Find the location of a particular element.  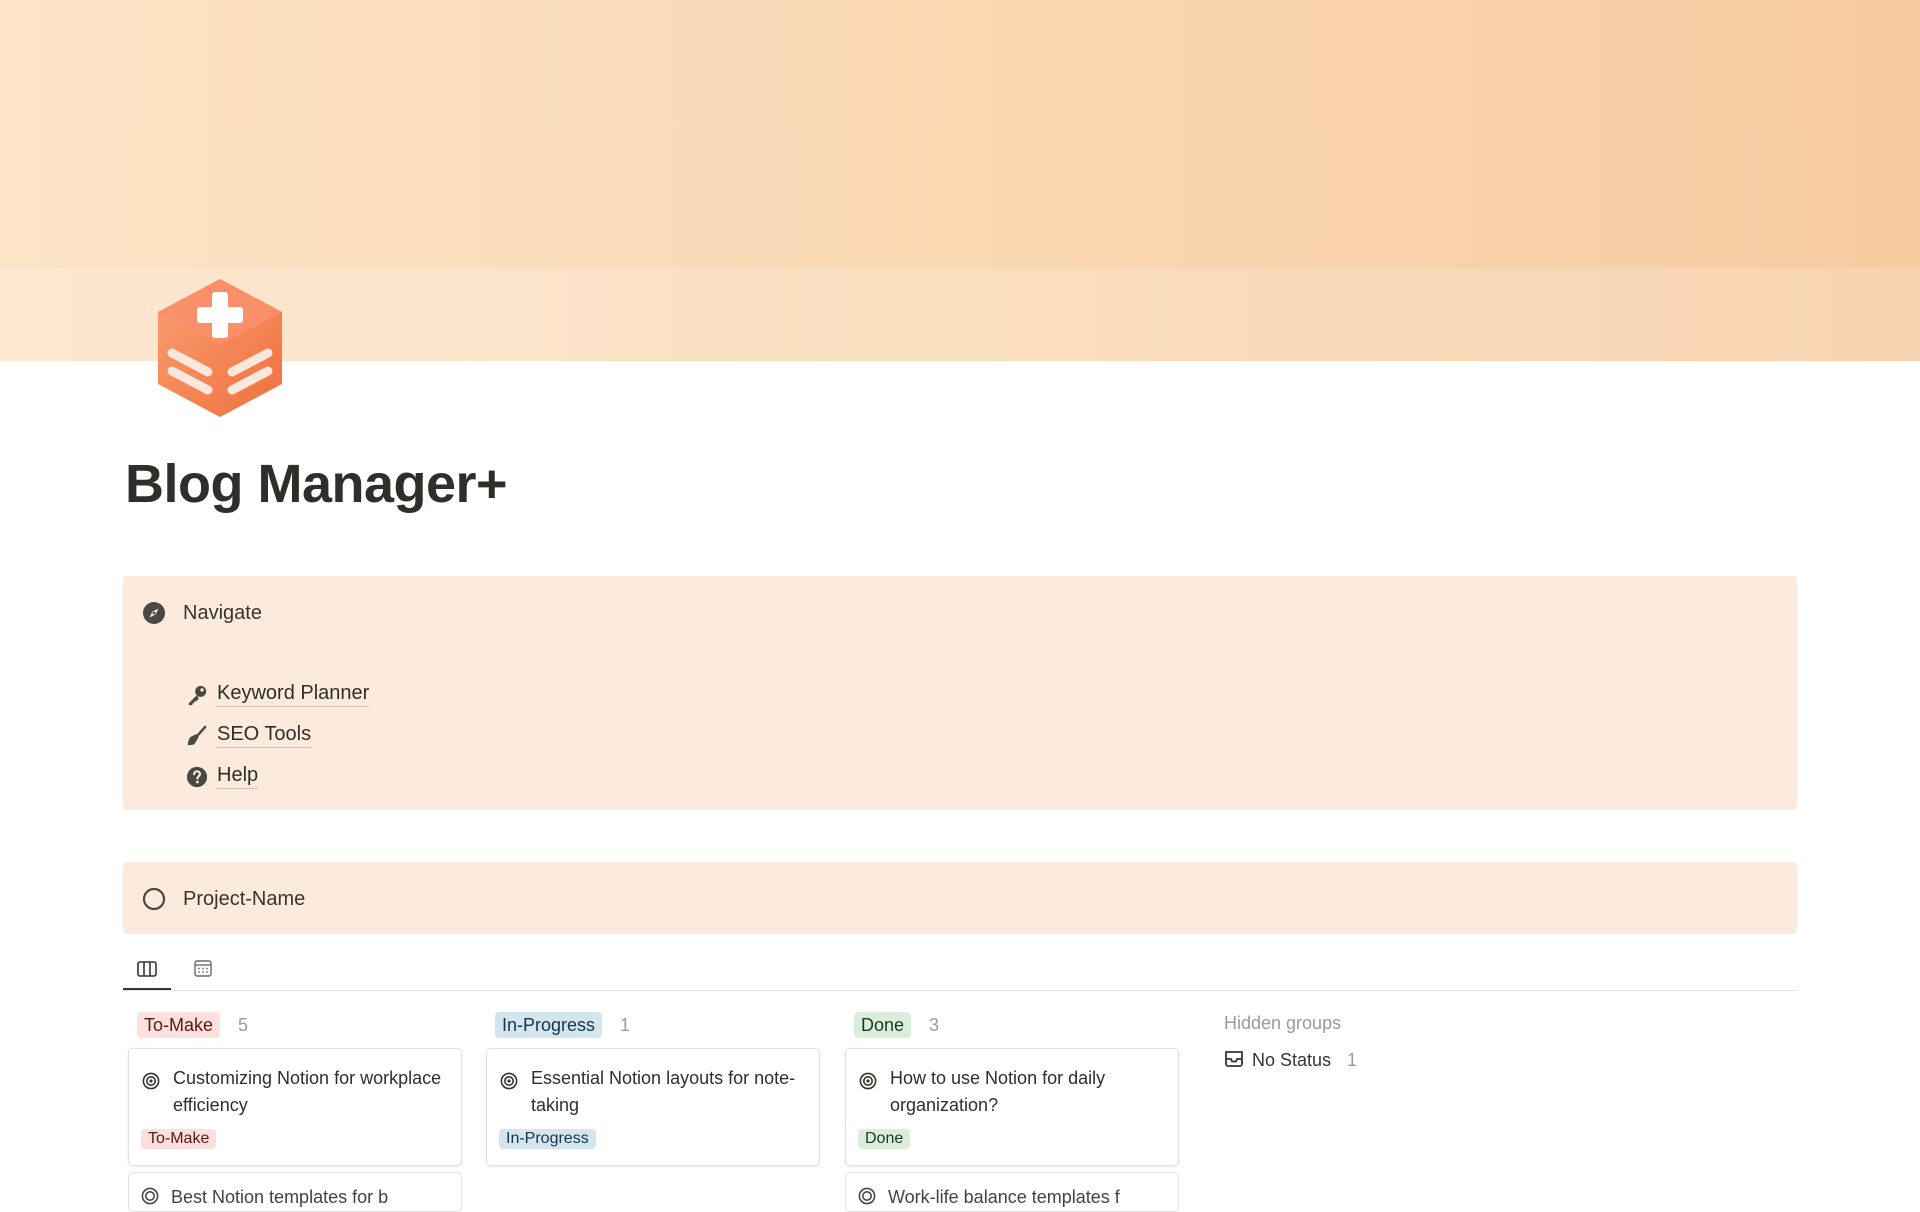

inbox-icon is located at coordinates (1234, 1060).